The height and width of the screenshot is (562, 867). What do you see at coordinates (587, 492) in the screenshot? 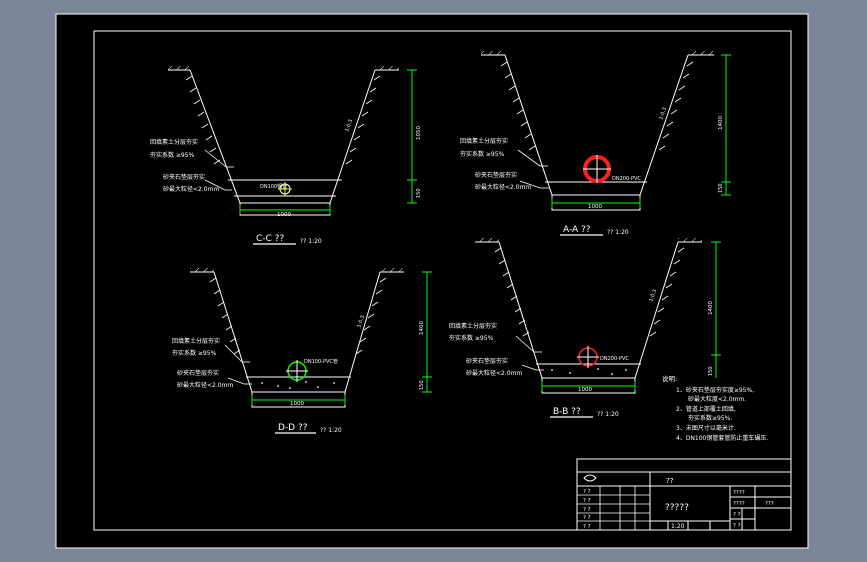
I see `row-1: ? ?` at bounding box center [587, 492].